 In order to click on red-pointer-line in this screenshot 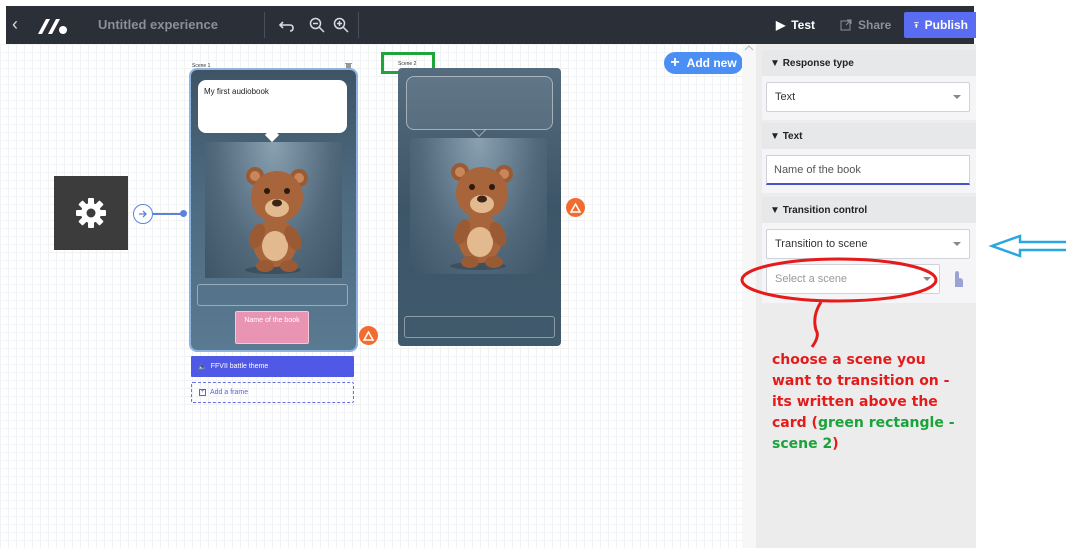, I will do `click(816, 324)`.